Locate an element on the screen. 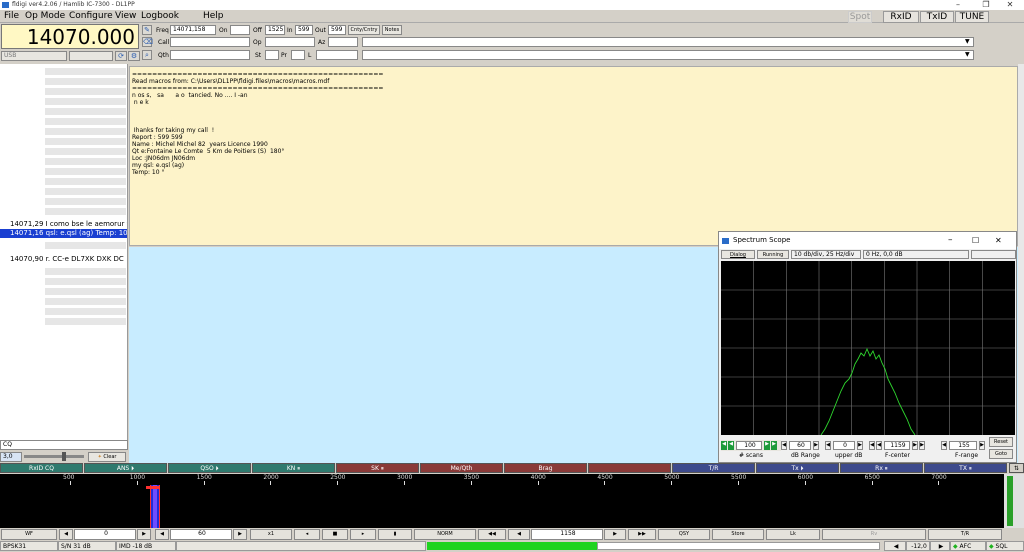 This screenshot has height=552, width=1024. frange-down-icon: ◀ is located at coordinates (944, 445).